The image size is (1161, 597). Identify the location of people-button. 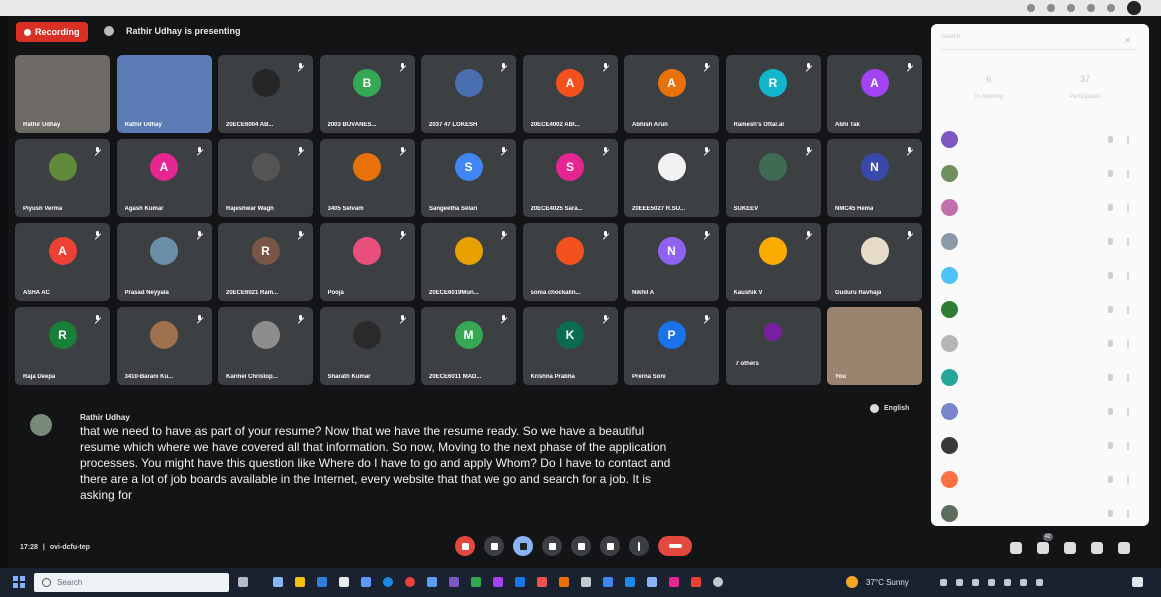
(1043, 548).